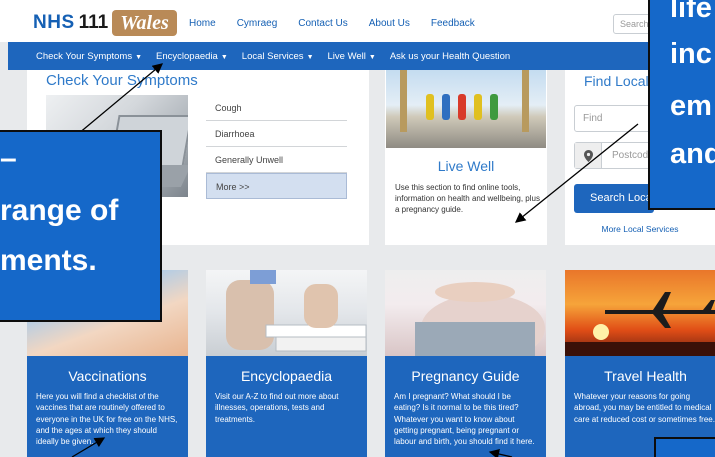 The width and height of the screenshot is (715, 457). Describe the element at coordinates (640, 376) in the screenshot. I see `card-title: Travel Health` at that location.